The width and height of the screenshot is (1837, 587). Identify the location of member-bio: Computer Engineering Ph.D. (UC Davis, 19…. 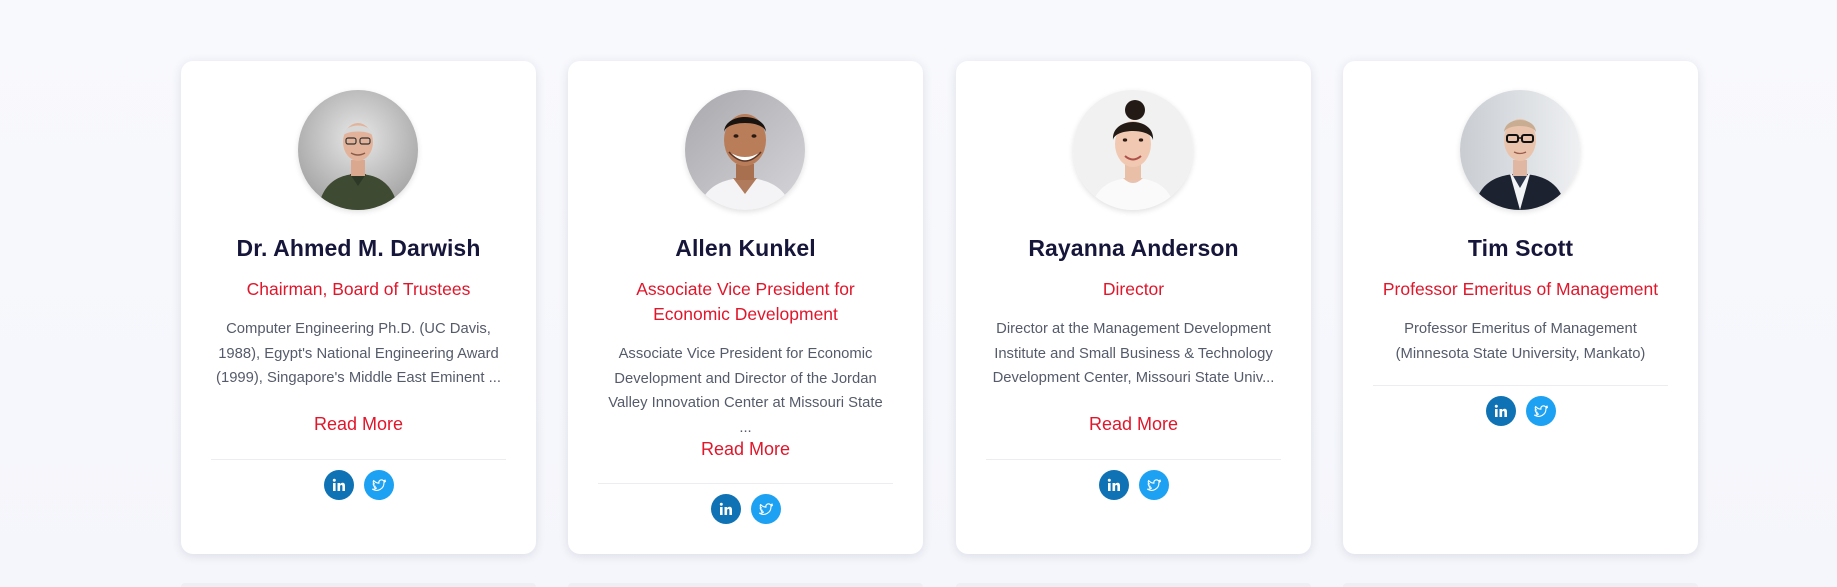
(358, 353).